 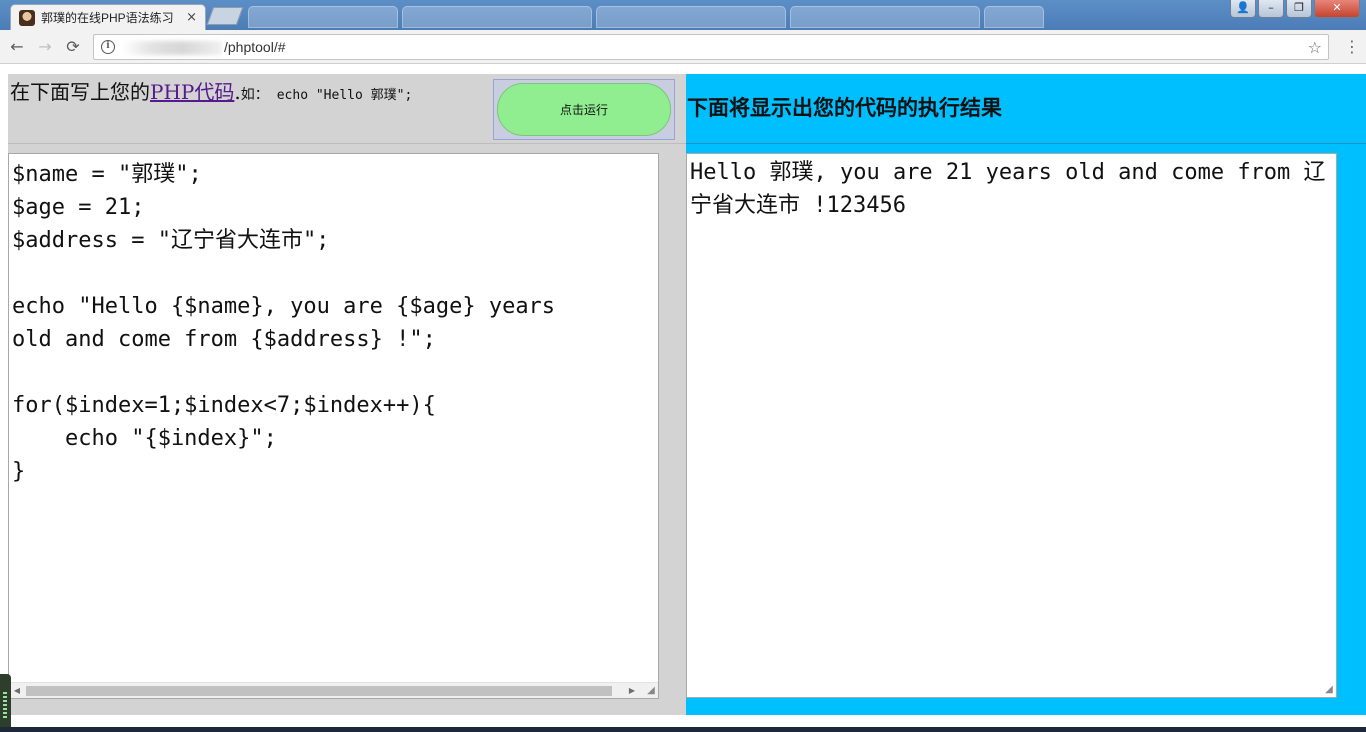 I want to click on bookmark-star-icon: ☆, so click(x=1315, y=47).